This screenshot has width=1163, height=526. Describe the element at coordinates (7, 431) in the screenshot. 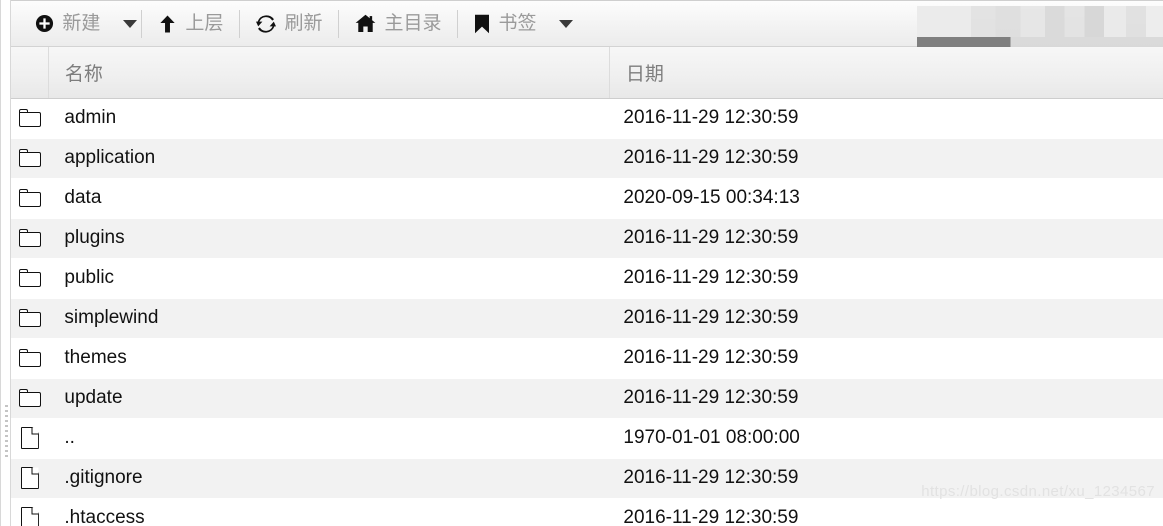

I see `splitter-grip-icon` at that location.